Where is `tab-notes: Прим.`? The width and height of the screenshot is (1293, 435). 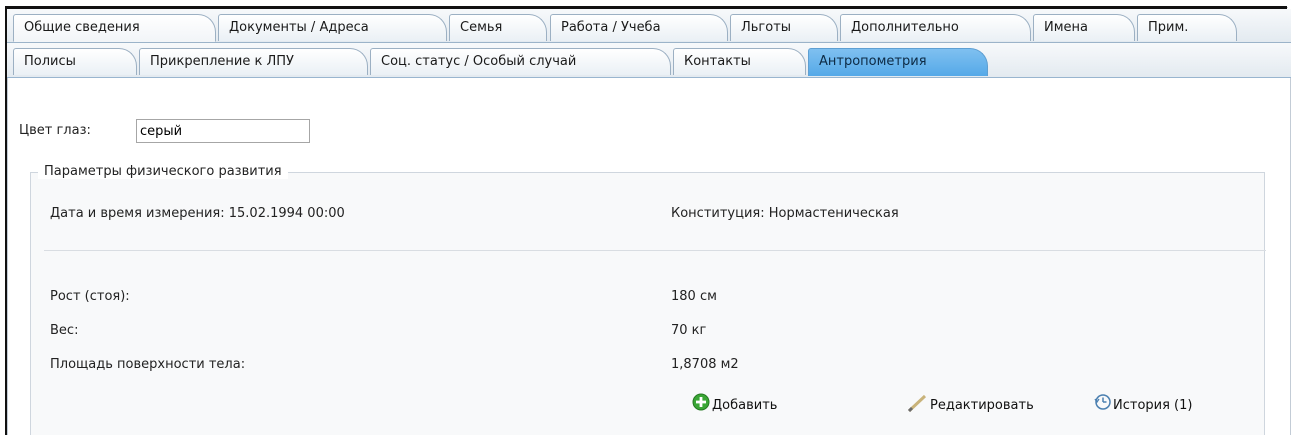
tab-notes: Прим. is located at coordinates (1187, 27).